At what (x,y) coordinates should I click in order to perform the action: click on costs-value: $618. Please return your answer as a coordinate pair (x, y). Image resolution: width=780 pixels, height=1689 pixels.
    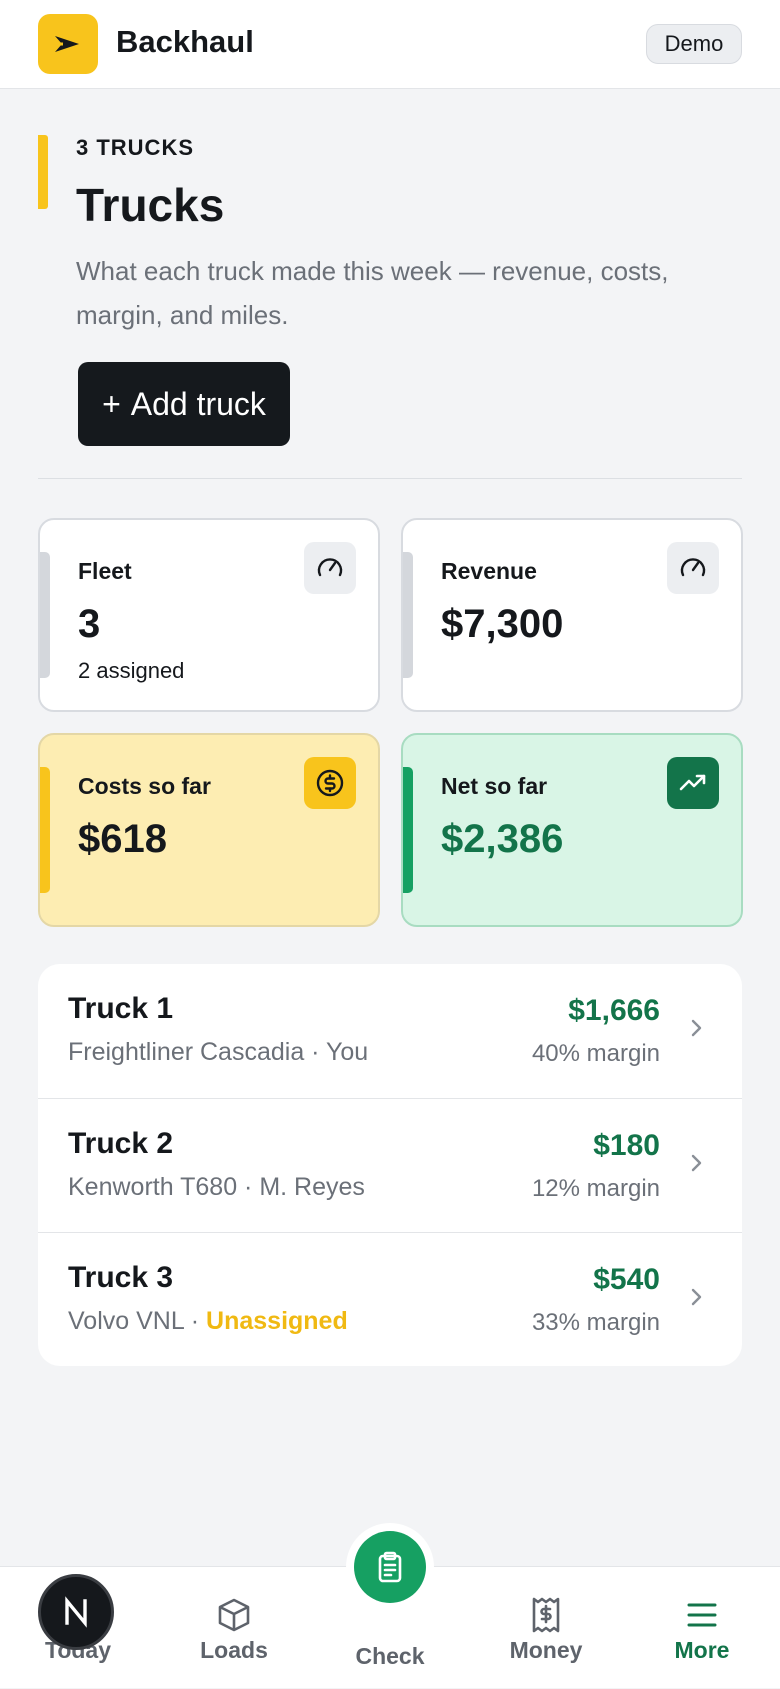
    Looking at the image, I should click on (122, 839).